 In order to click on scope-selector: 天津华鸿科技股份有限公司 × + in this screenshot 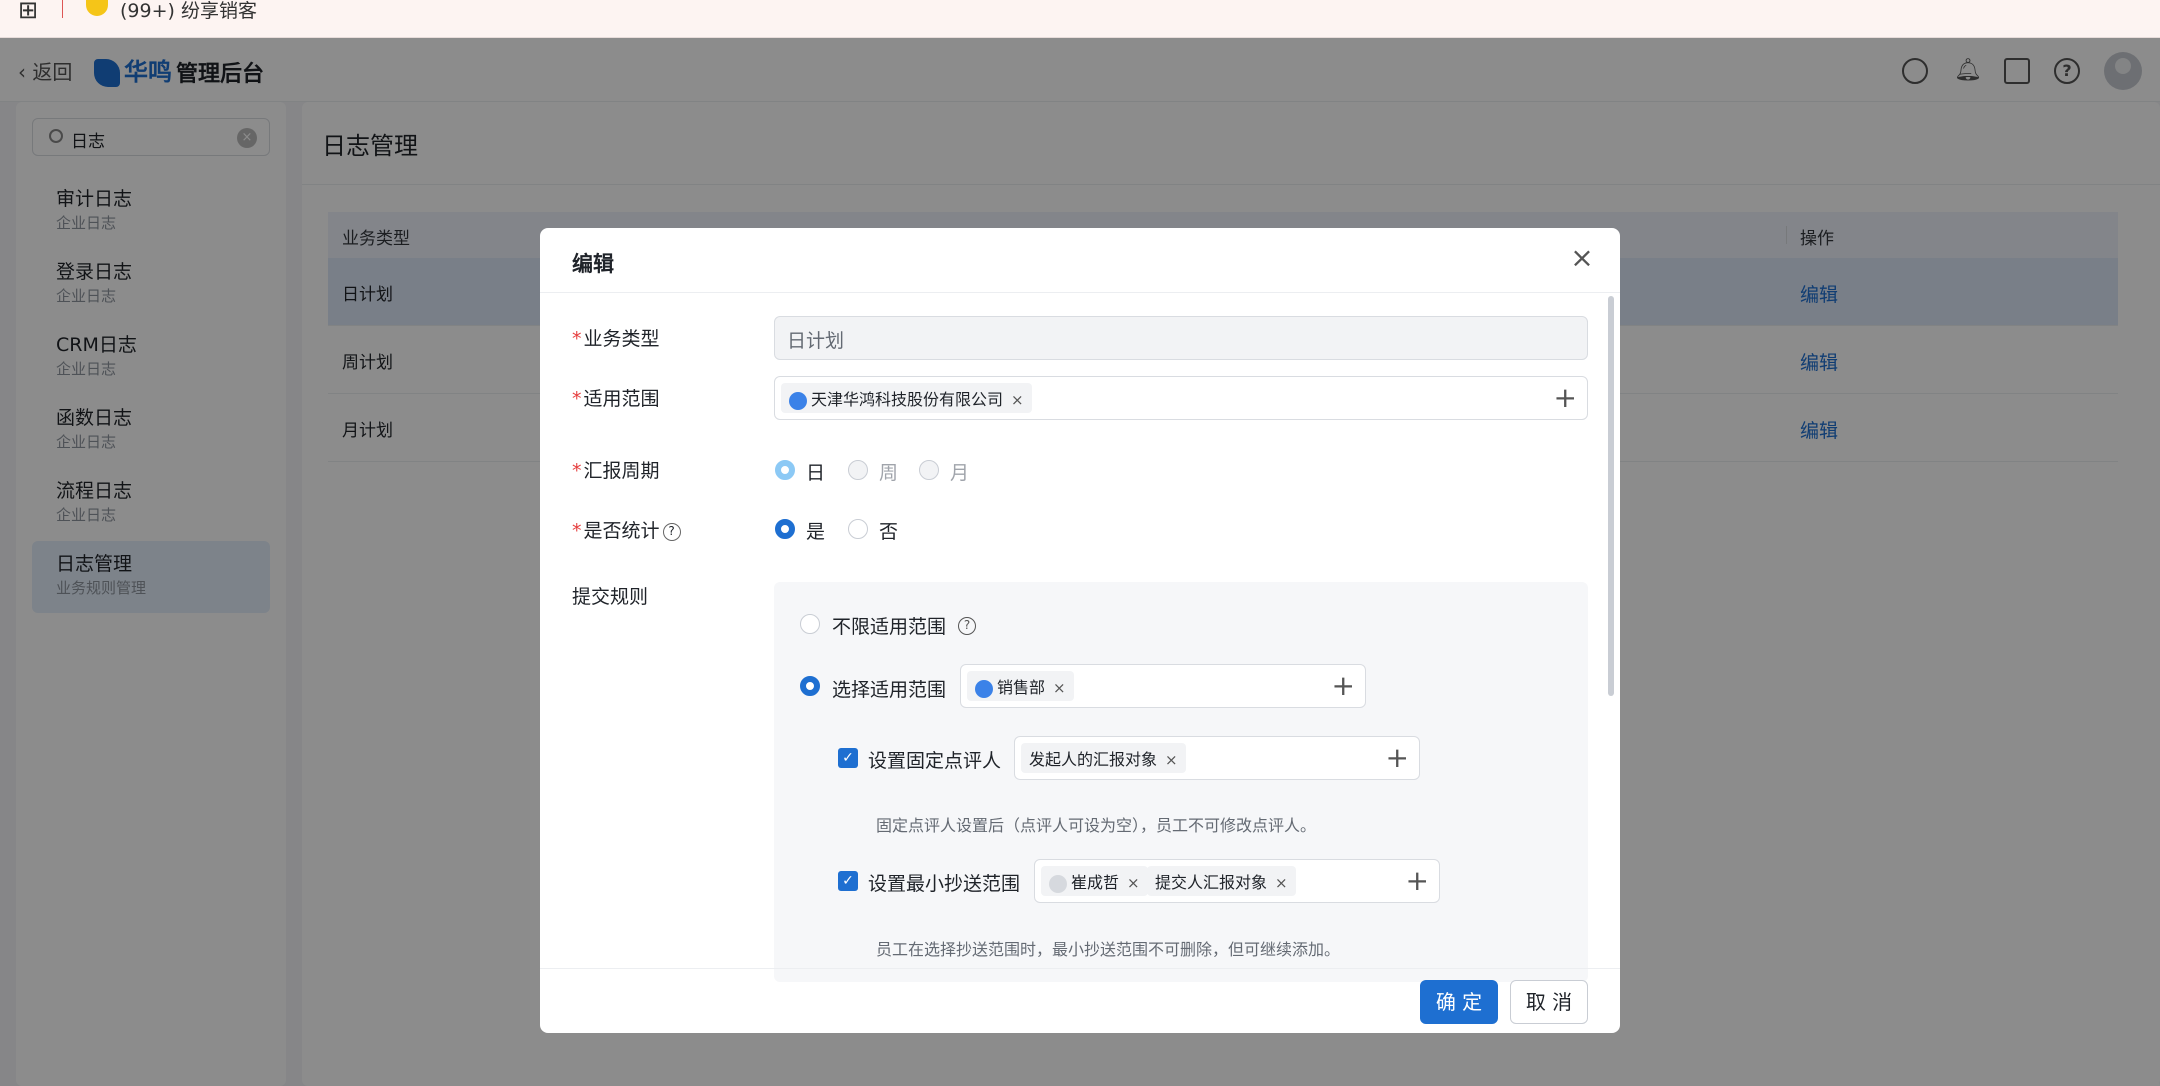, I will do `click(1181, 398)`.